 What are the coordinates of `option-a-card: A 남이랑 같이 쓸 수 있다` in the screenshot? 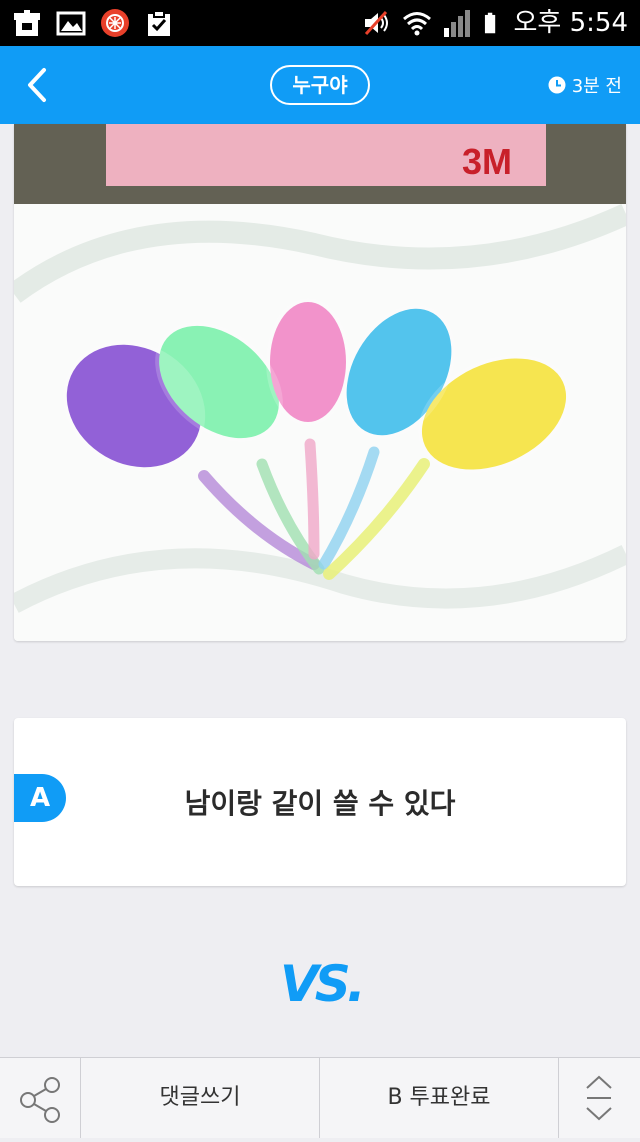 It's located at (320, 802).